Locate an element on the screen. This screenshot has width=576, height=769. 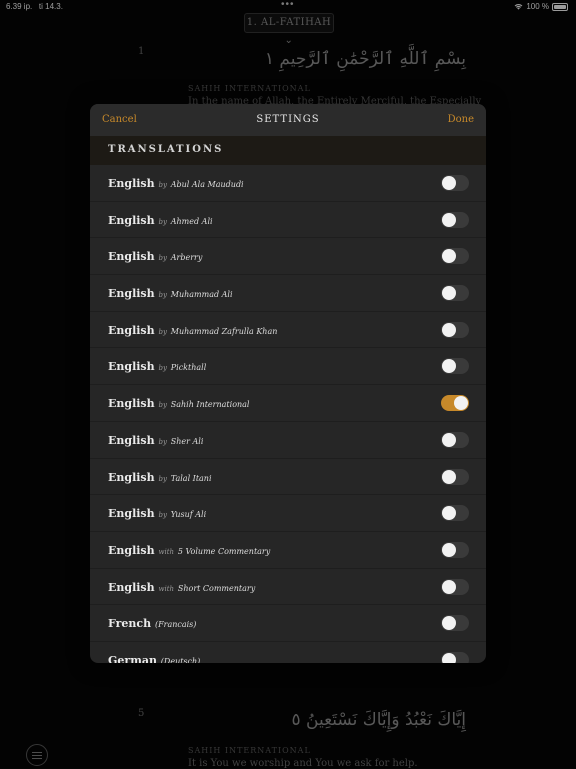
language-name: German is located at coordinates (132, 658).